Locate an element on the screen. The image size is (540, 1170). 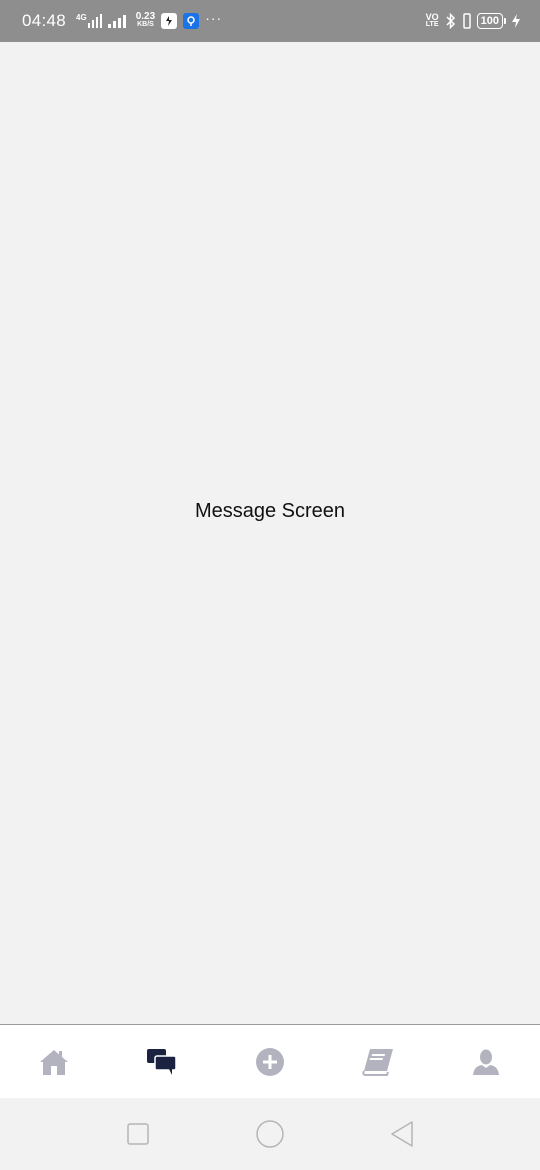
system-nav-bar is located at coordinates (270, 1134).